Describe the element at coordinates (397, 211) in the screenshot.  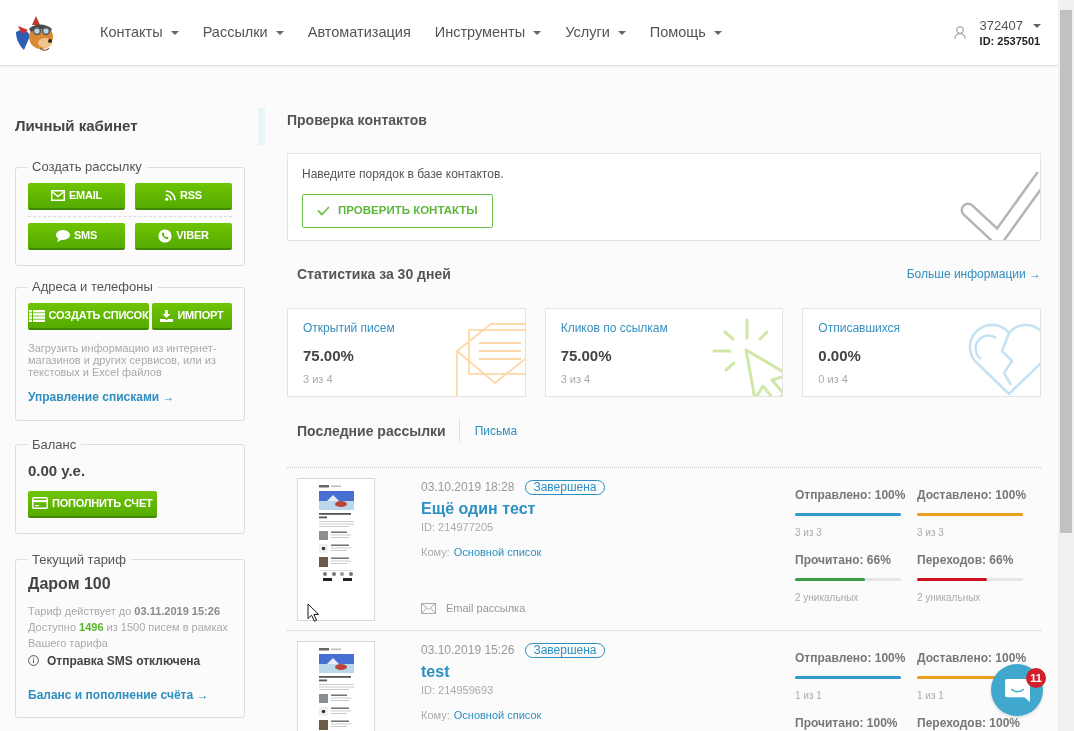
I see `check-contacts-button: ПРОВЕРИТЬ КОНТАКТЫ` at that location.